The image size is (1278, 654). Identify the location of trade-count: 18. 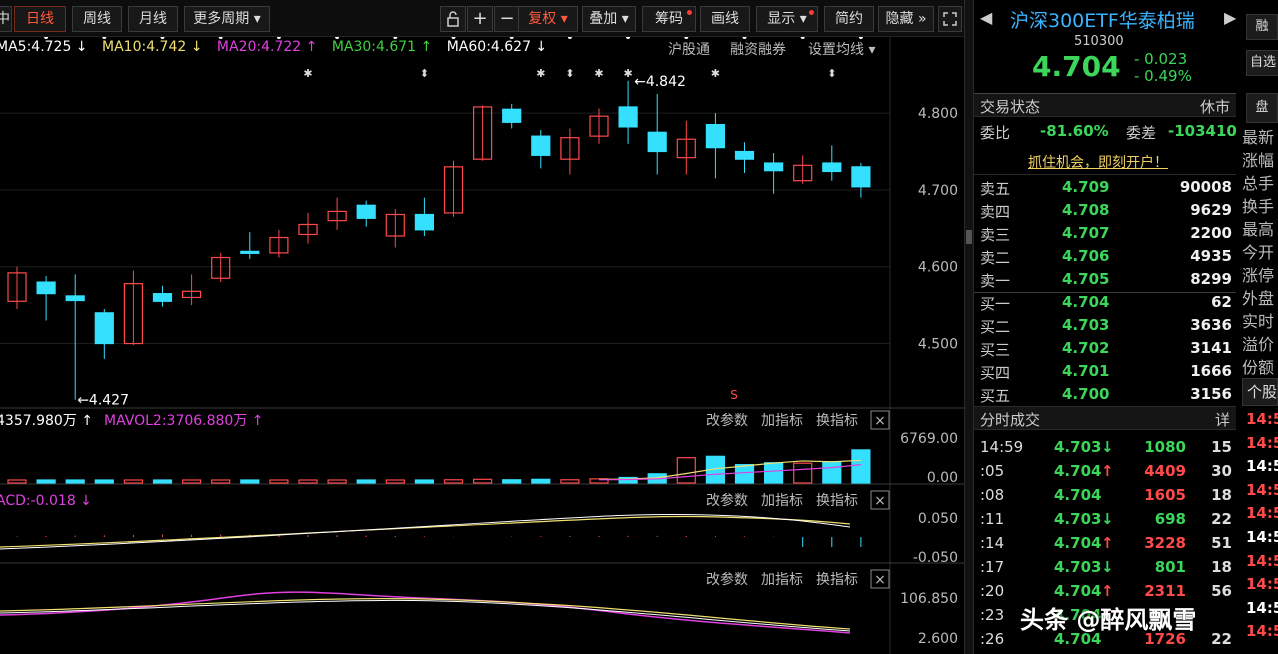
(1221, 567).